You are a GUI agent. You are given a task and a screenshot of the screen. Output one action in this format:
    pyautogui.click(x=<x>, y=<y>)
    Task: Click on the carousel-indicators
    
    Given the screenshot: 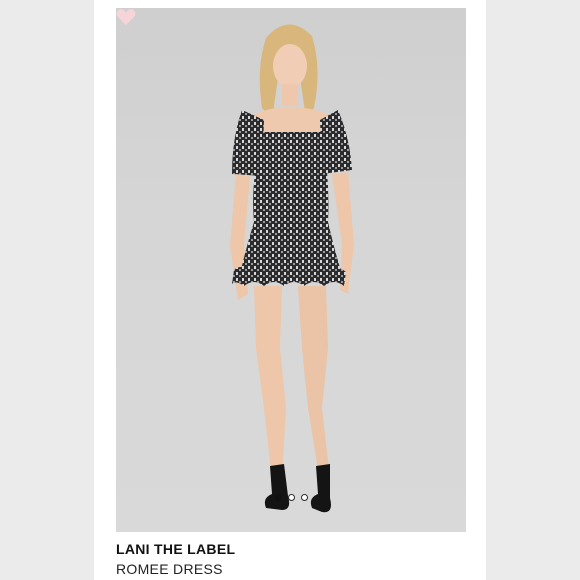 What is the action you would take?
    pyautogui.click(x=291, y=497)
    